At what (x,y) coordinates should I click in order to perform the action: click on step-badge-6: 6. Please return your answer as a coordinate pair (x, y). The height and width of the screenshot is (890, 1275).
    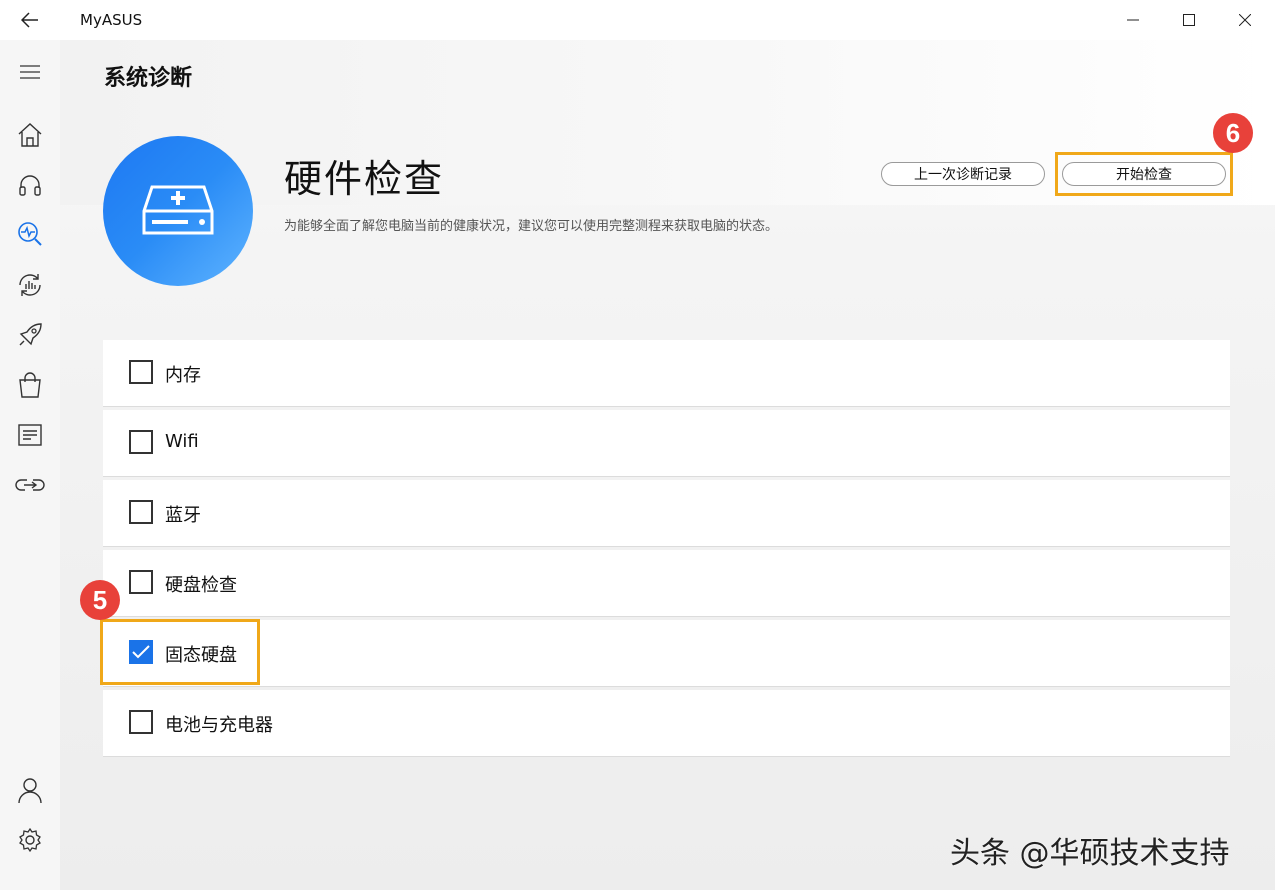
    Looking at the image, I should click on (1233, 133).